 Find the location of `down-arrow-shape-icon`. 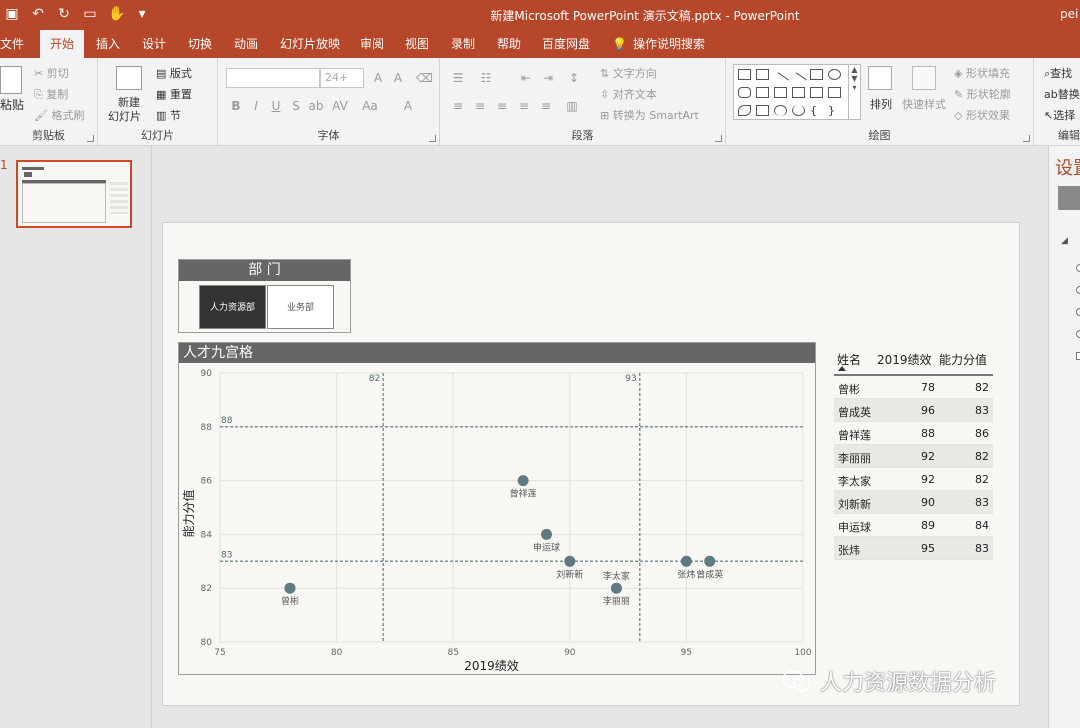

down-arrow-shape-icon is located at coordinates (834, 92).